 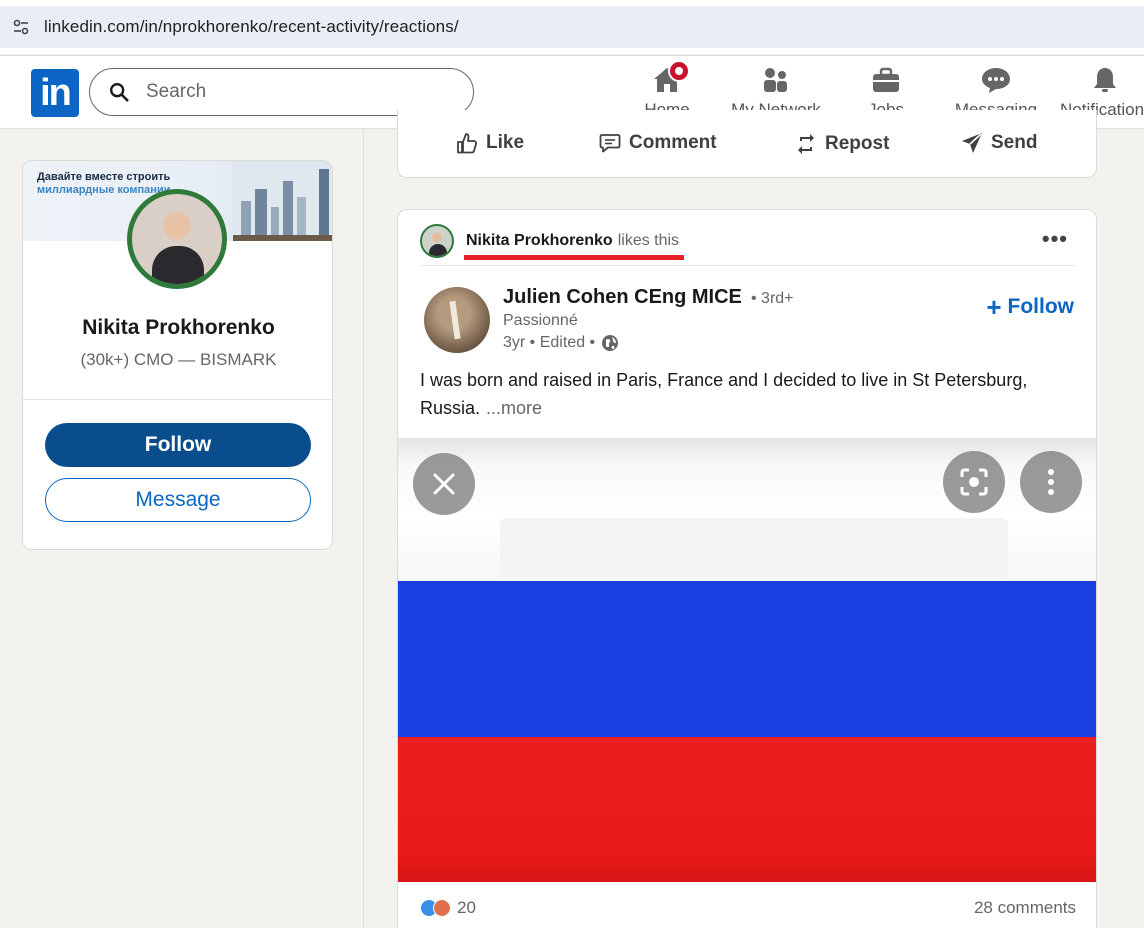 What do you see at coordinates (457, 320) in the screenshot?
I see `author-avatar` at bounding box center [457, 320].